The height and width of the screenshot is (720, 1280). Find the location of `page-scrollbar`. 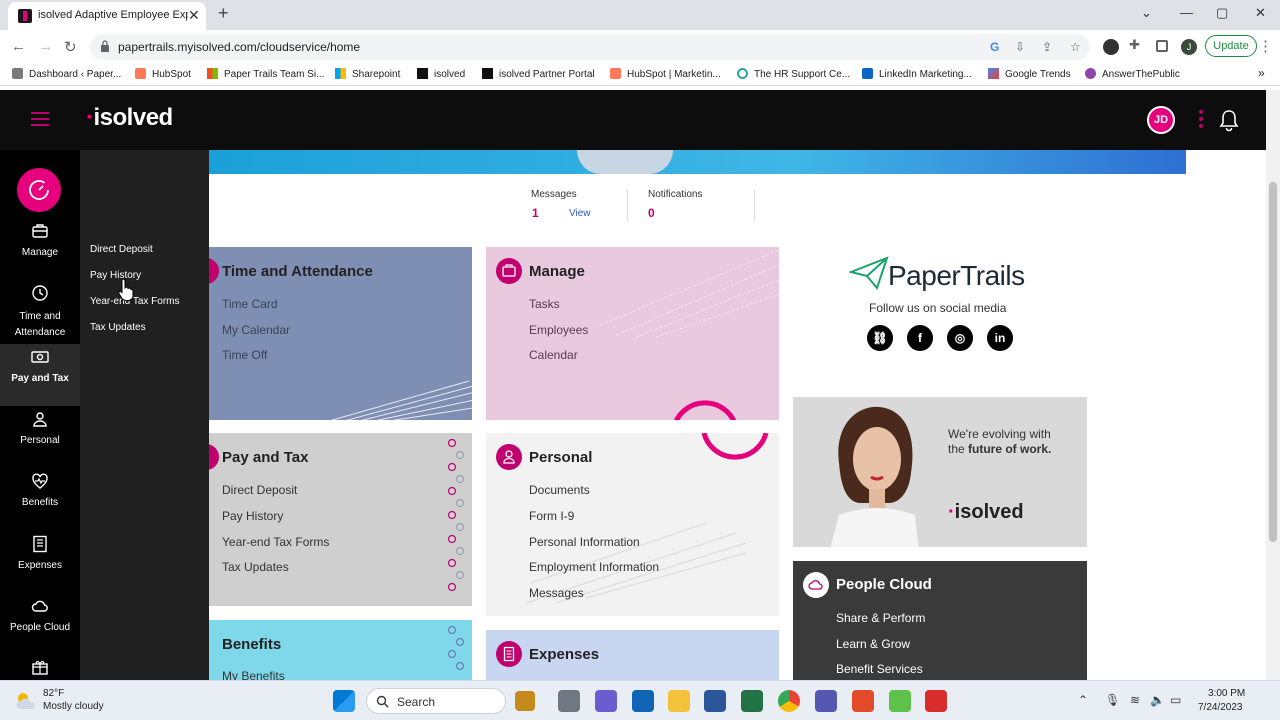

page-scrollbar is located at coordinates (1273, 385).